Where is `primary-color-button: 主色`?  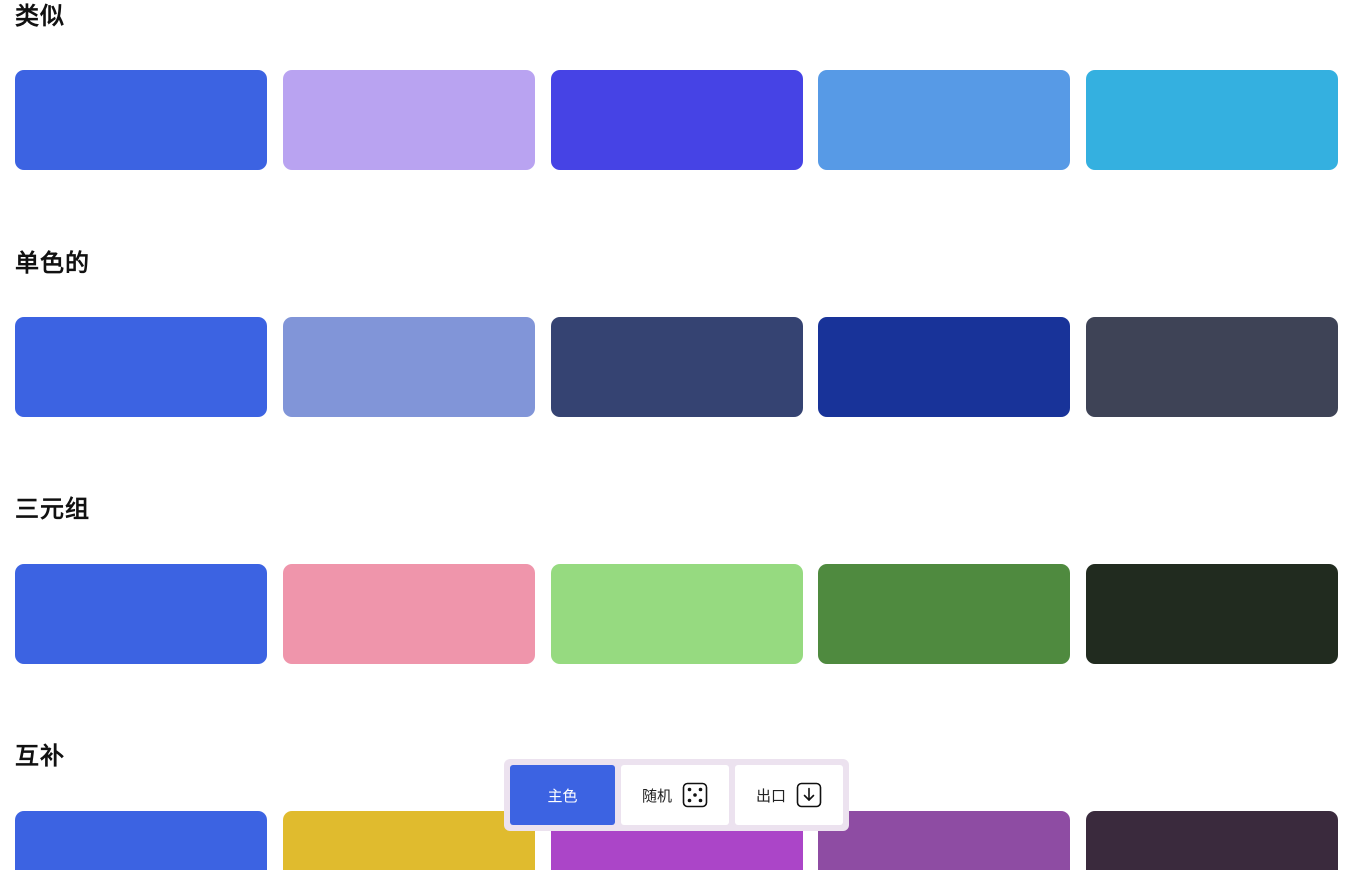 primary-color-button: 主色 is located at coordinates (562, 795).